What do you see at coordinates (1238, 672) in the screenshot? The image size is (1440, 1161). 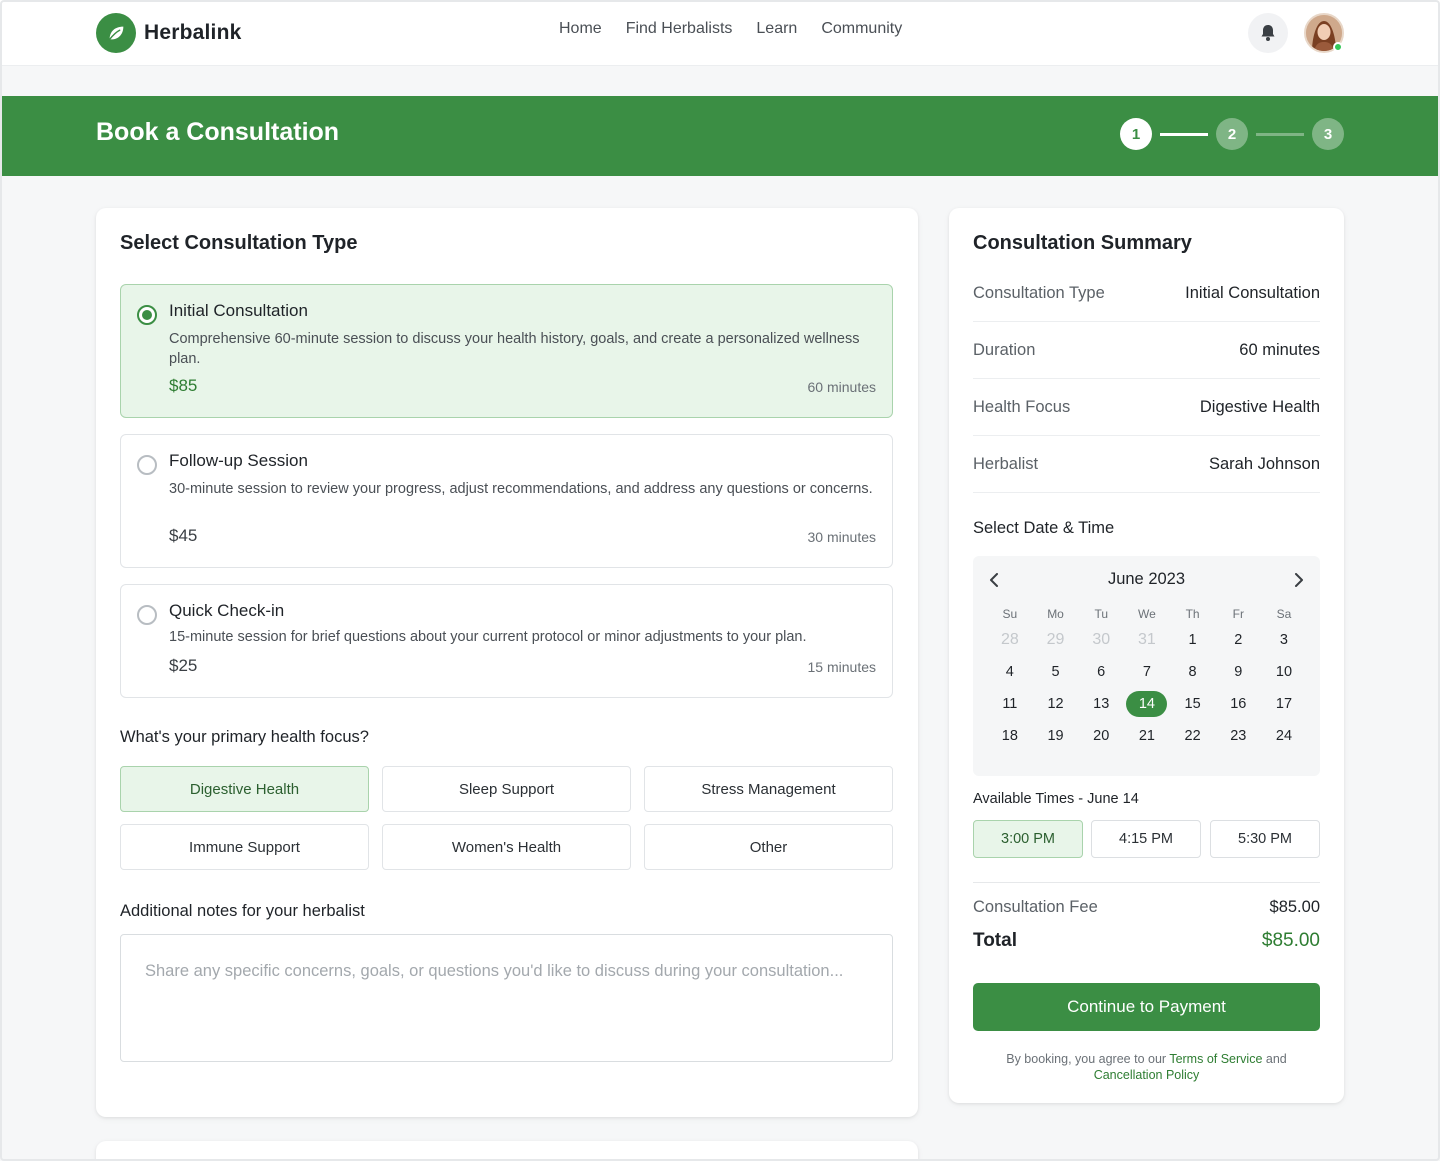 I see `calendar-day: 9` at bounding box center [1238, 672].